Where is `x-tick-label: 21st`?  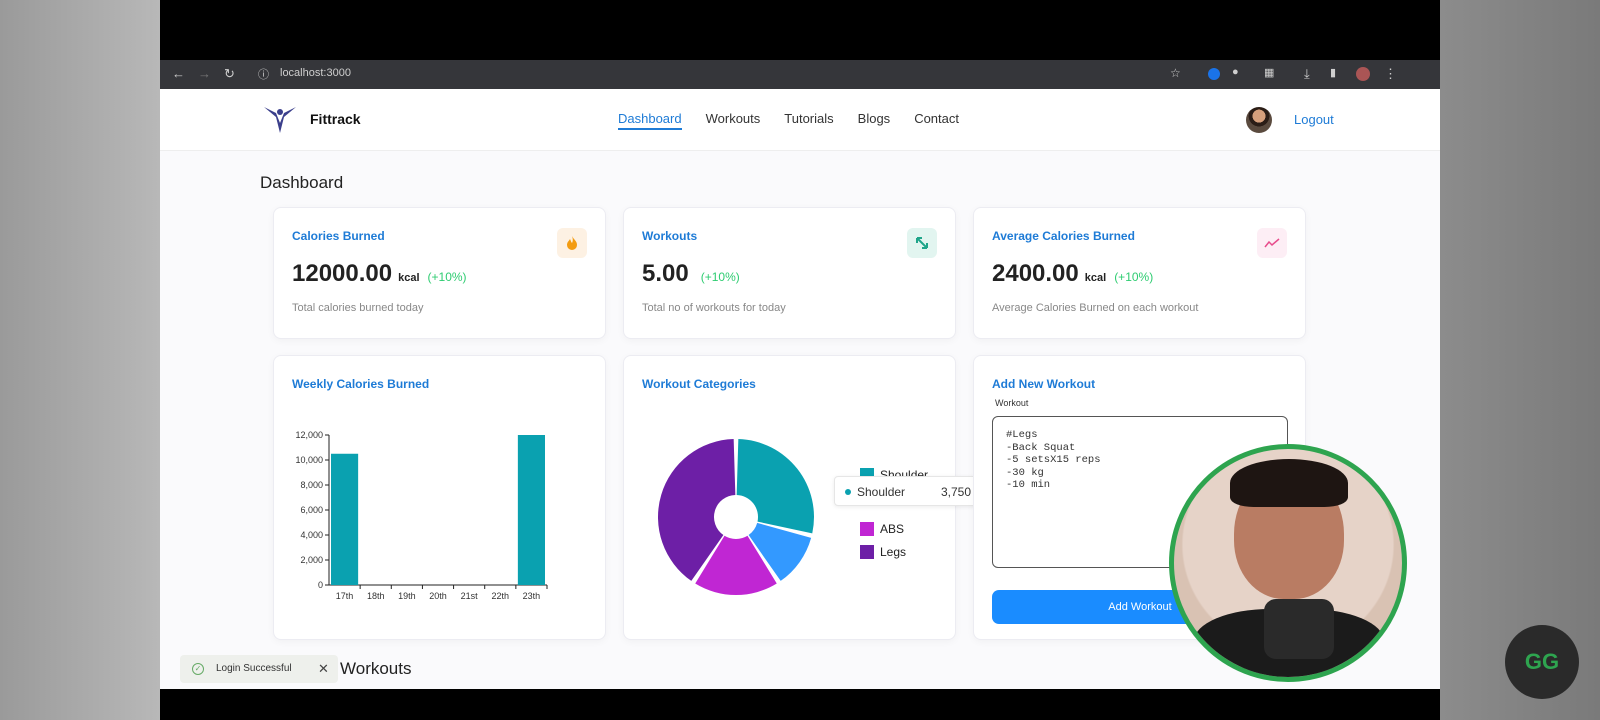 x-tick-label: 21st is located at coordinates (470, 596).